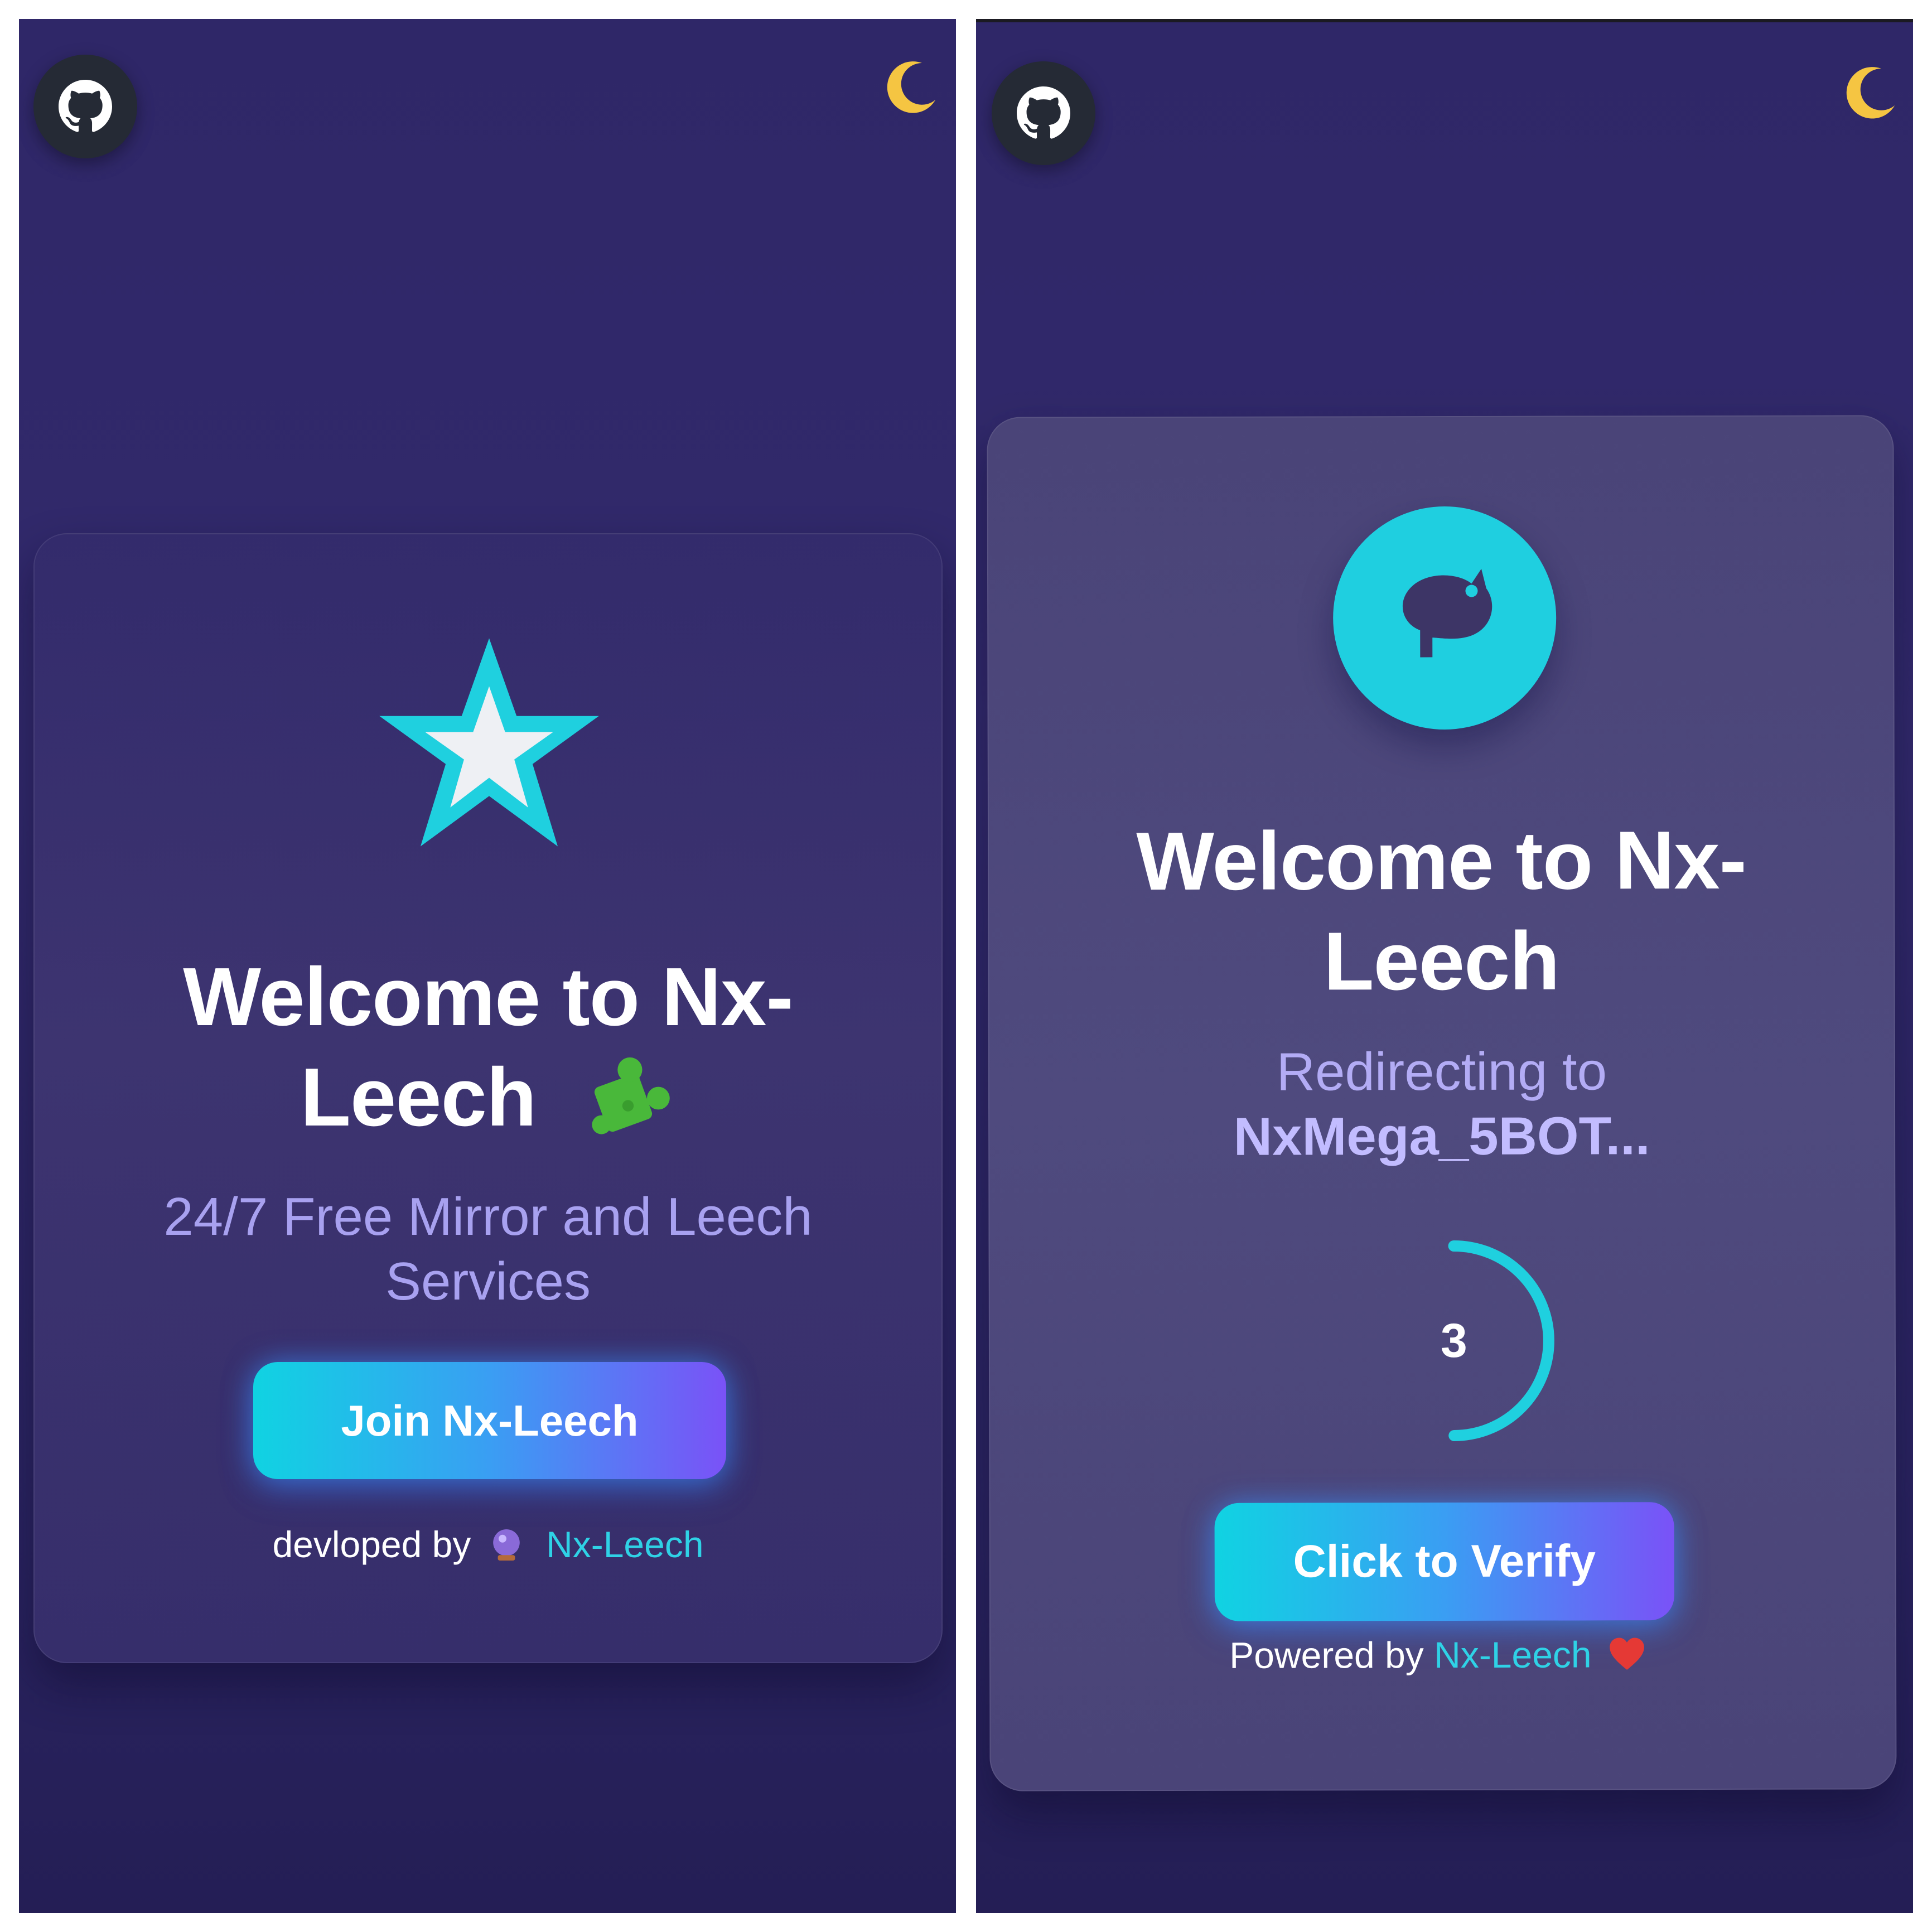 This screenshot has height=1932, width=1932. I want to click on crystal-ball-icon, so click(506, 1545).